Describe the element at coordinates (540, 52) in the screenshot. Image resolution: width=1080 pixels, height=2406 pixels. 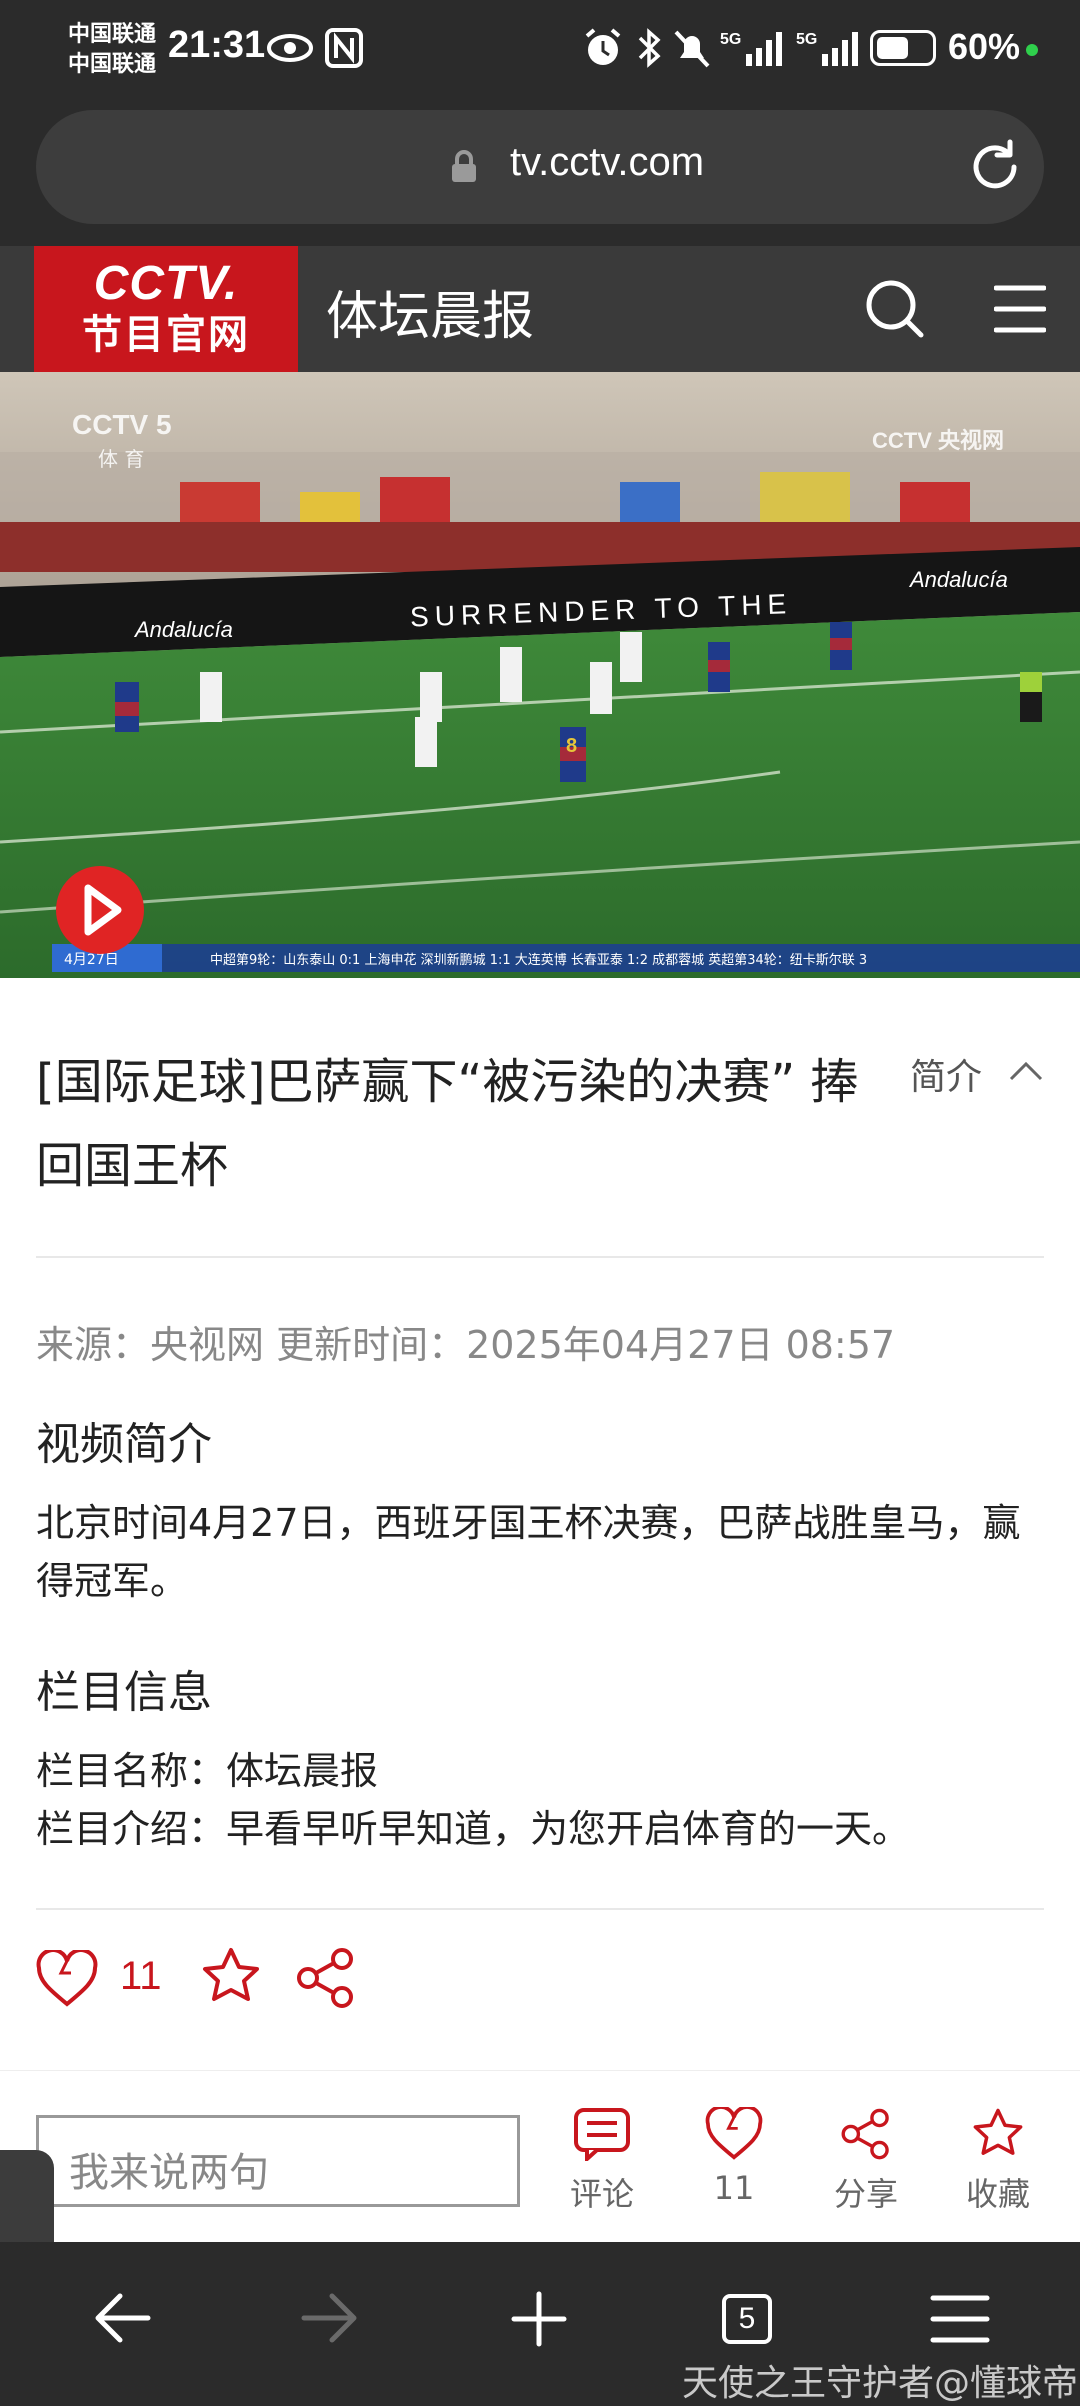
I see `status-bar: 中国联通 中国联通 21:31 5G 5G 60%` at that location.